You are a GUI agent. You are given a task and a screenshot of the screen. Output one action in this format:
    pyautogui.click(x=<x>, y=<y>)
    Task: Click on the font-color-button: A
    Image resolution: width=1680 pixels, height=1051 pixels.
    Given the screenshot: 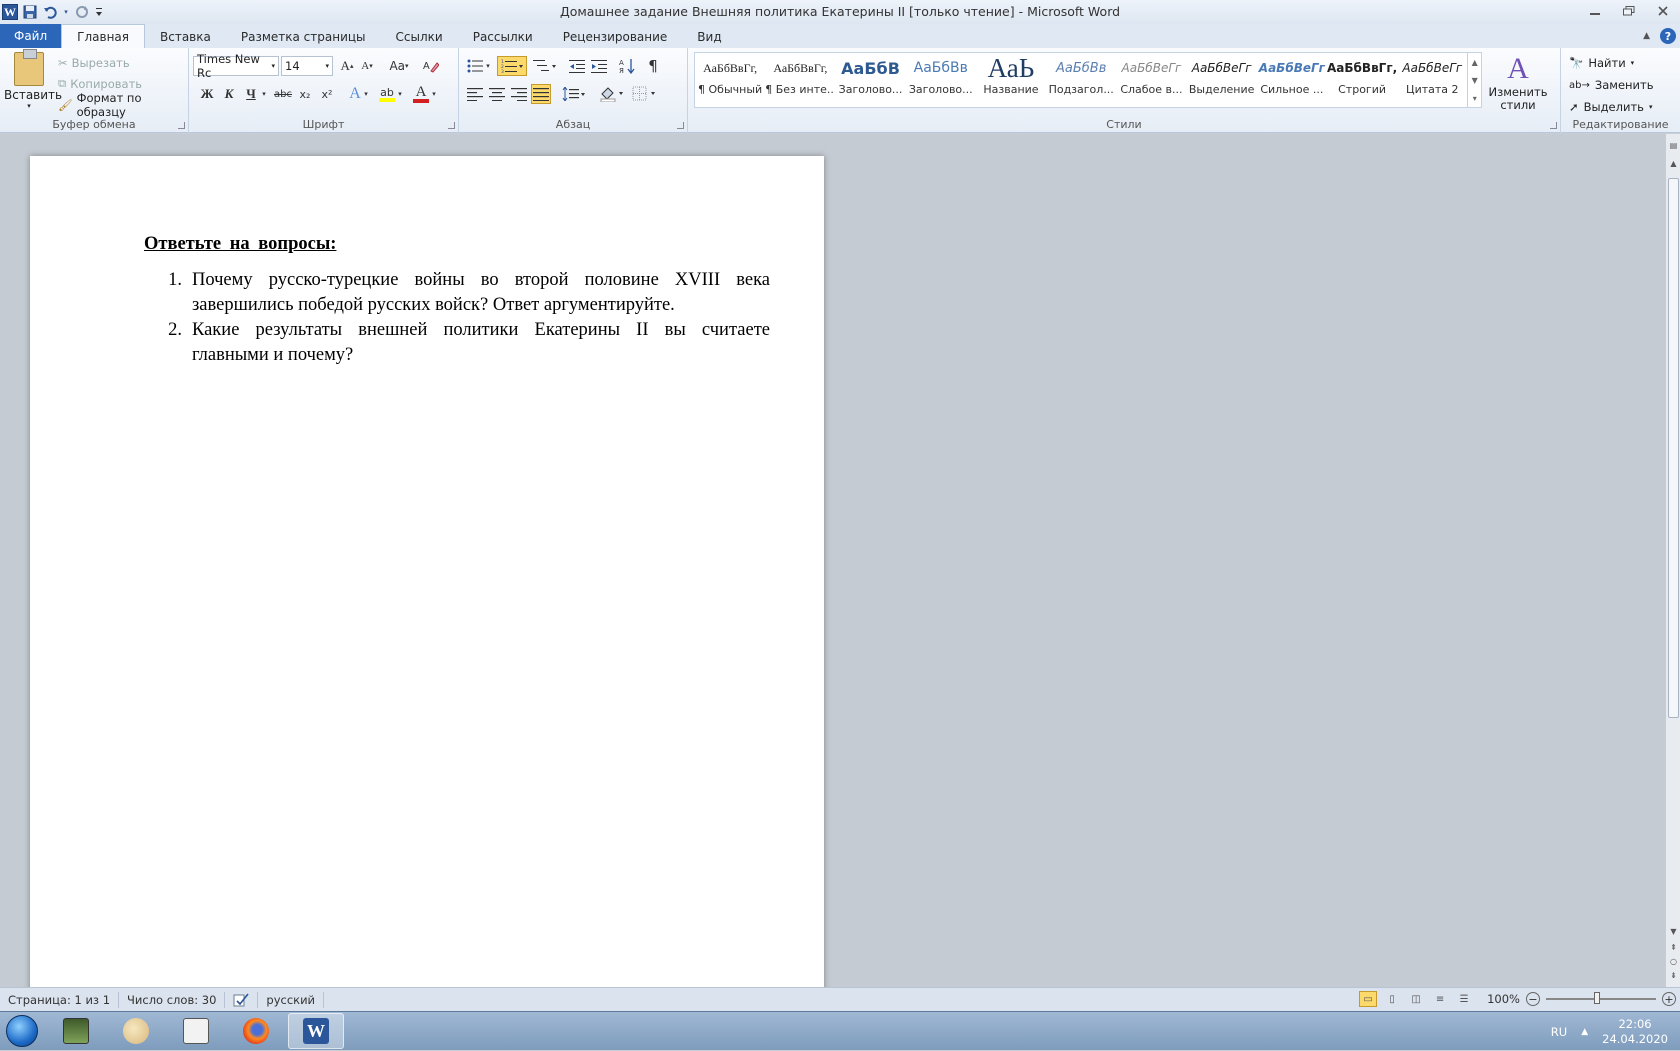 What is the action you would take?
    pyautogui.click(x=421, y=94)
    